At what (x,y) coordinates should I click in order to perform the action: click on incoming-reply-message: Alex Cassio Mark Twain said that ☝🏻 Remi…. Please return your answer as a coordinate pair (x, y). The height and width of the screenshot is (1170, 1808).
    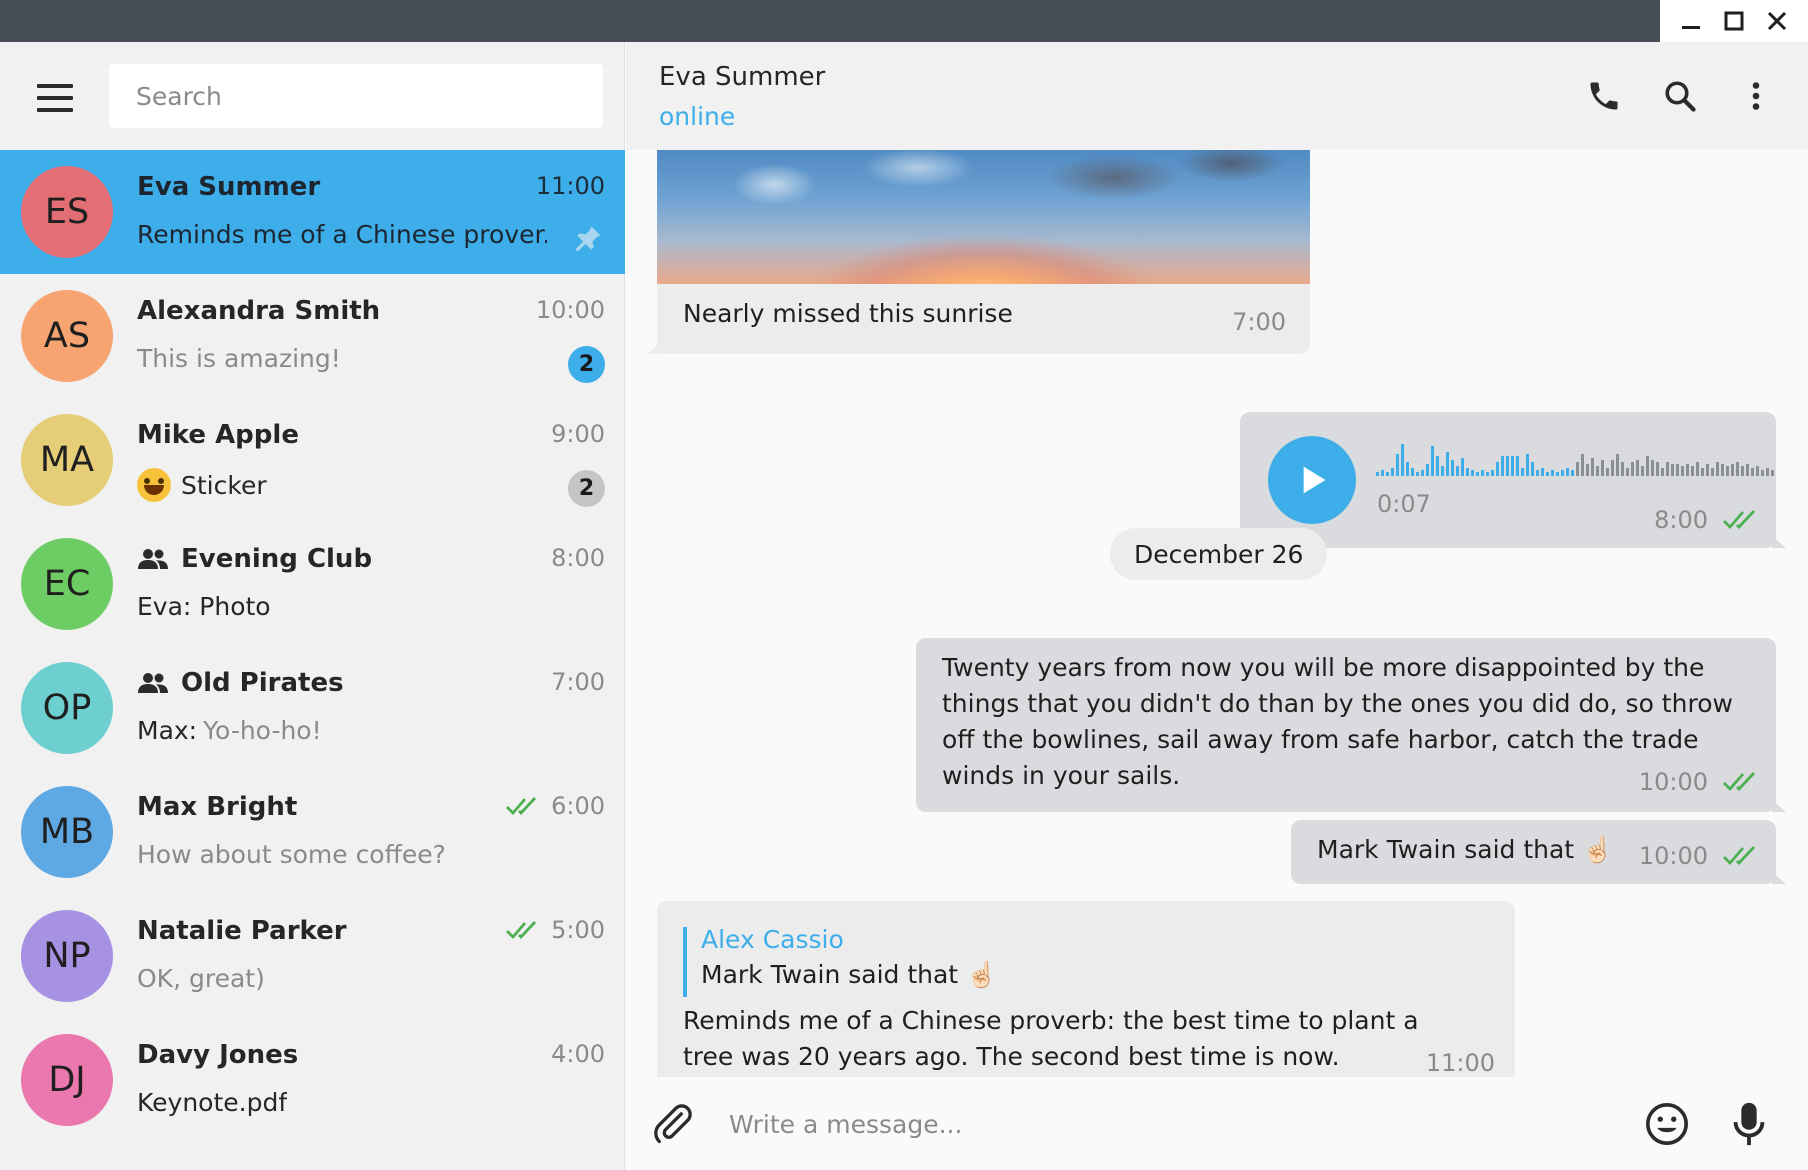
    Looking at the image, I should click on (1086, 989).